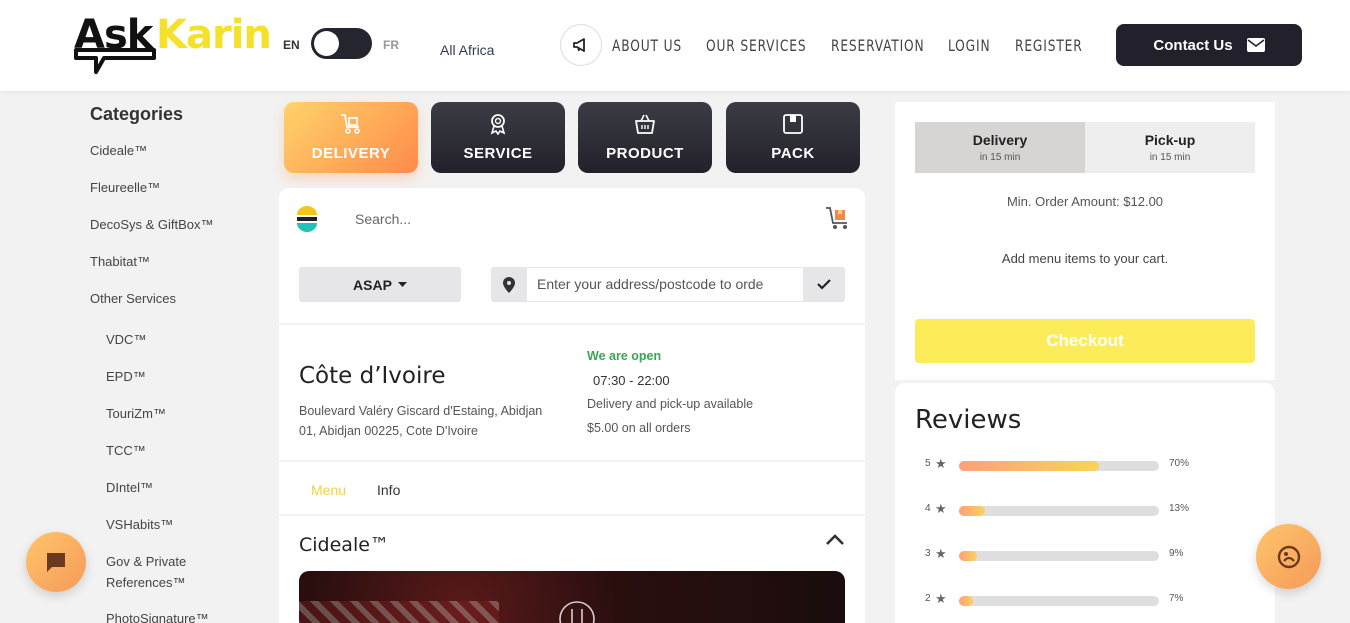  Describe the element at coordinates (1000, 140) in the screenshot. I see `delivery-mode-label: Delivery` at that location.